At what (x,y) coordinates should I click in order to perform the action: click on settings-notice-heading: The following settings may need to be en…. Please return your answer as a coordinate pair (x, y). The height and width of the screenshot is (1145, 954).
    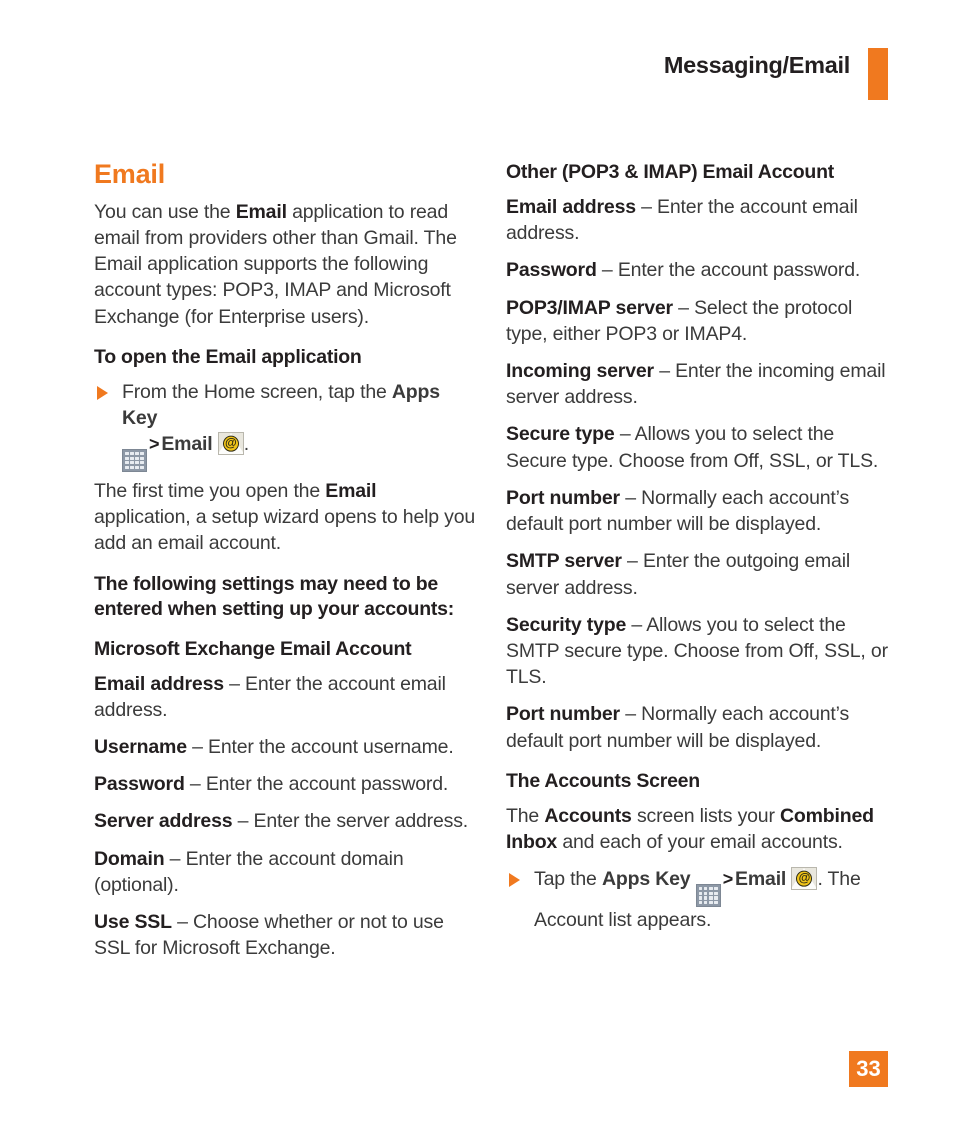
    Looking at the image, I should click on (274, 596).